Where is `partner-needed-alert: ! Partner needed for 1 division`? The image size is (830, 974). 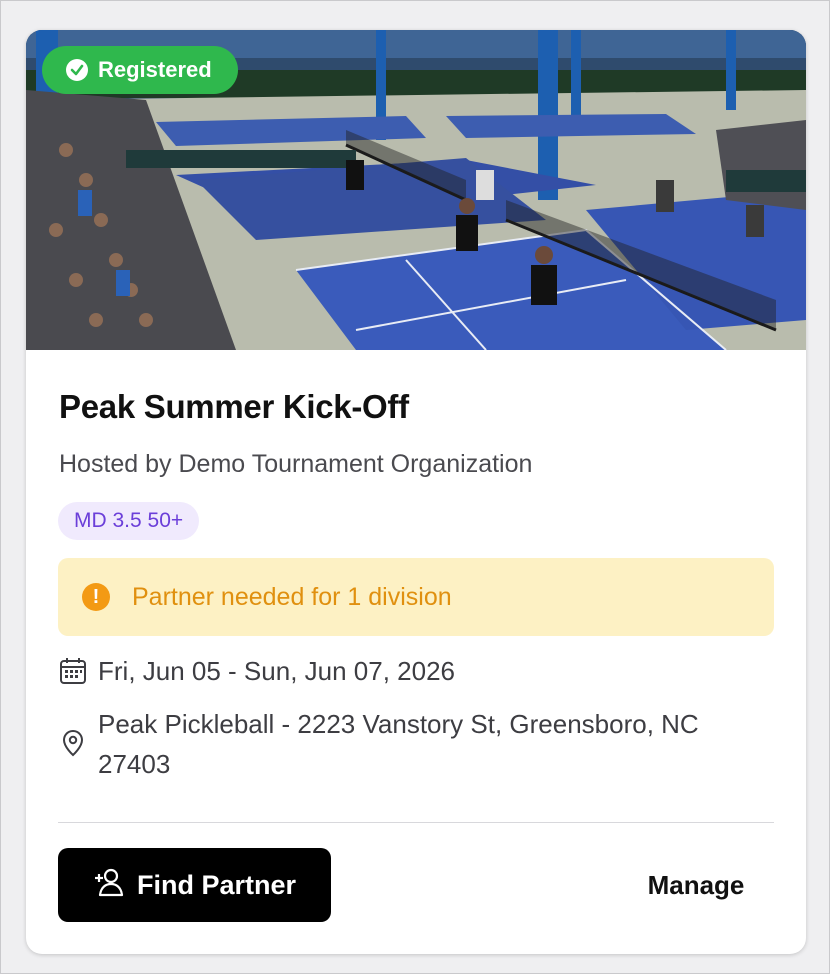
partner-needed-alert: ! Partner needed for 1 division is located at coordinates (416, 597).